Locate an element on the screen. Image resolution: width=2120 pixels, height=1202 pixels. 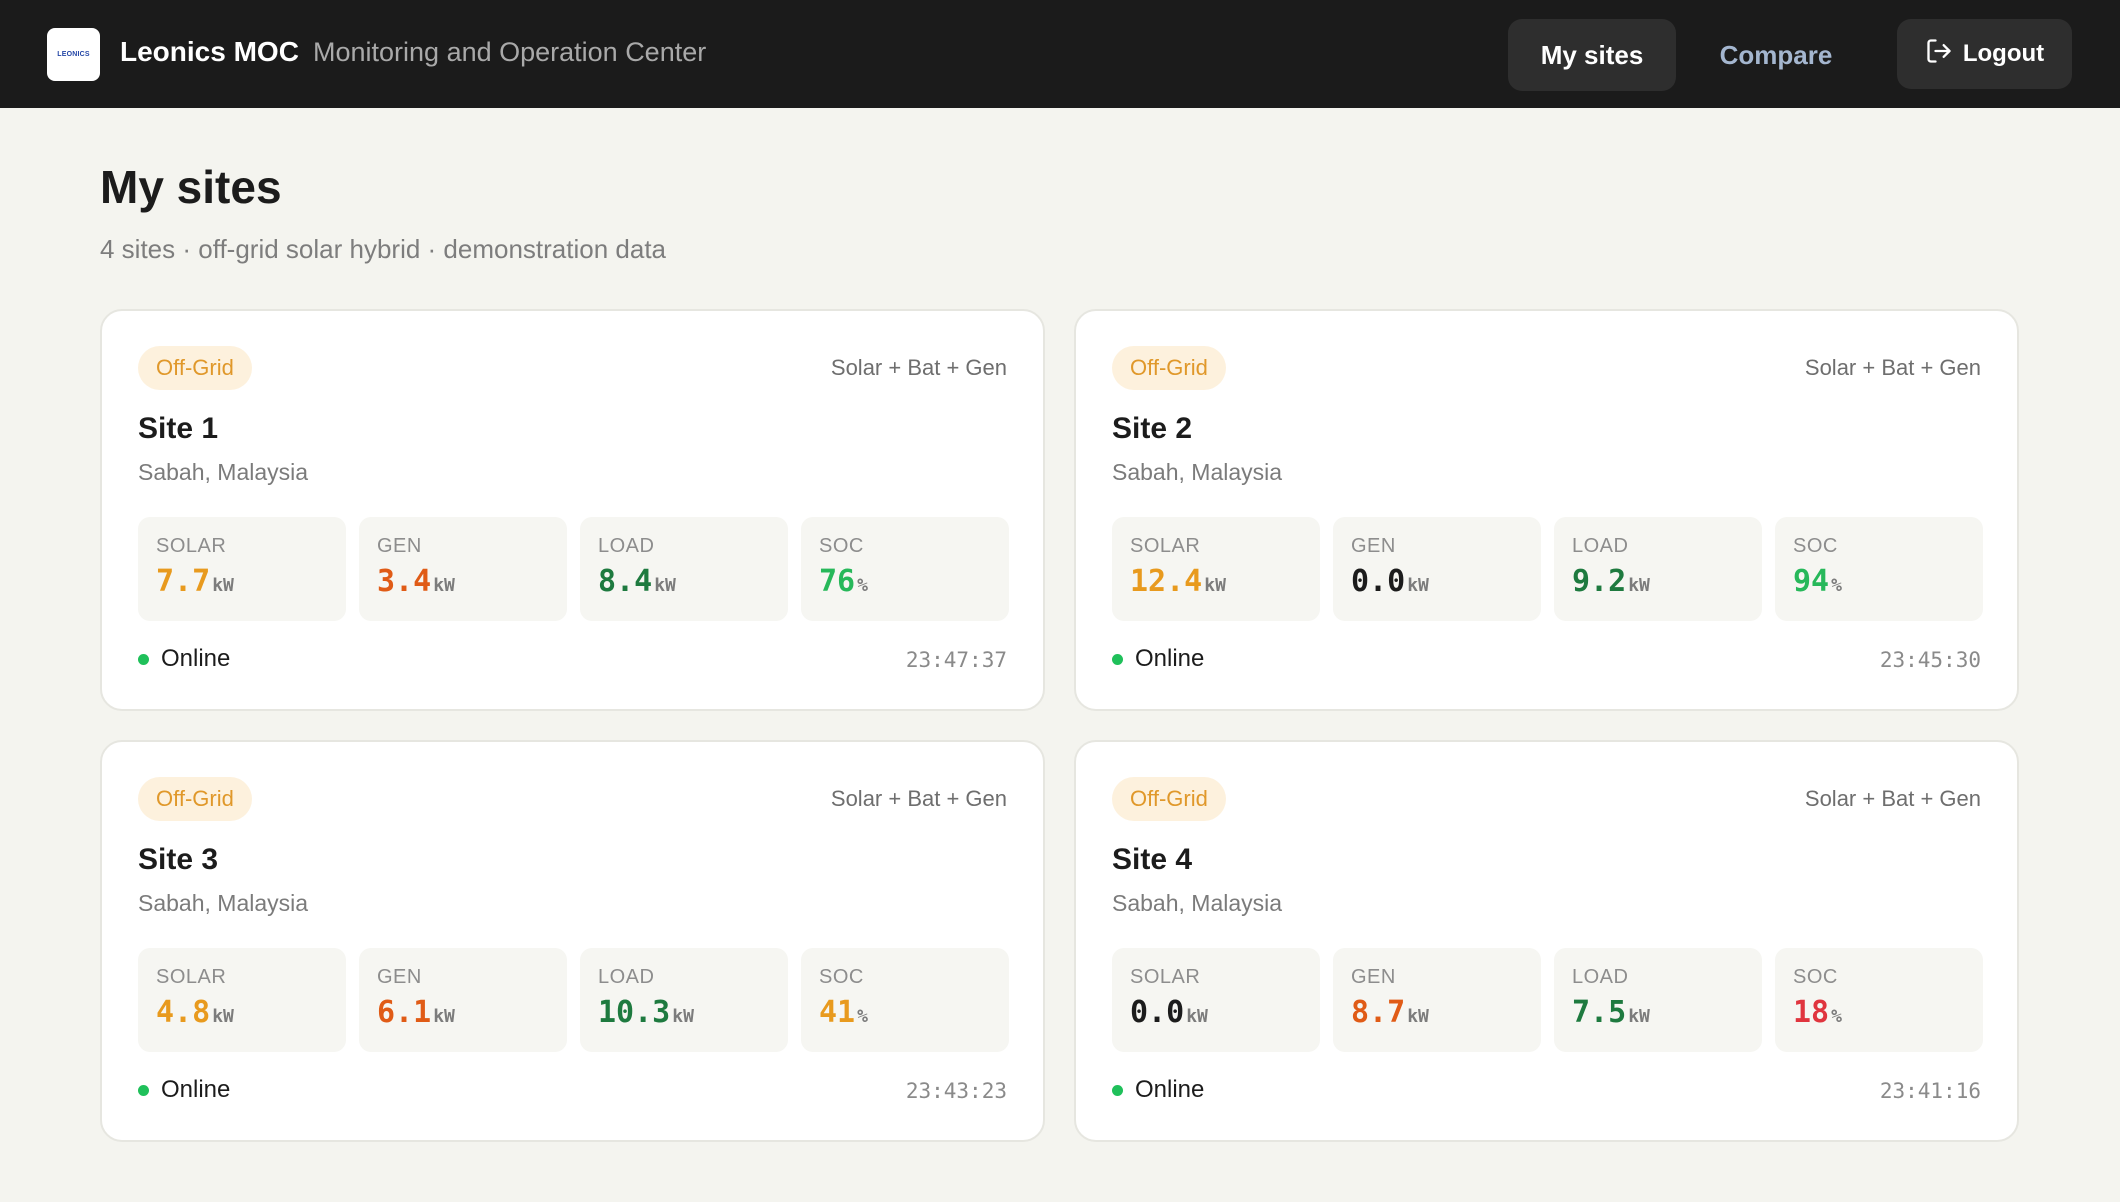
solar-value: 4.8 is located at coordinates (183, 1012).